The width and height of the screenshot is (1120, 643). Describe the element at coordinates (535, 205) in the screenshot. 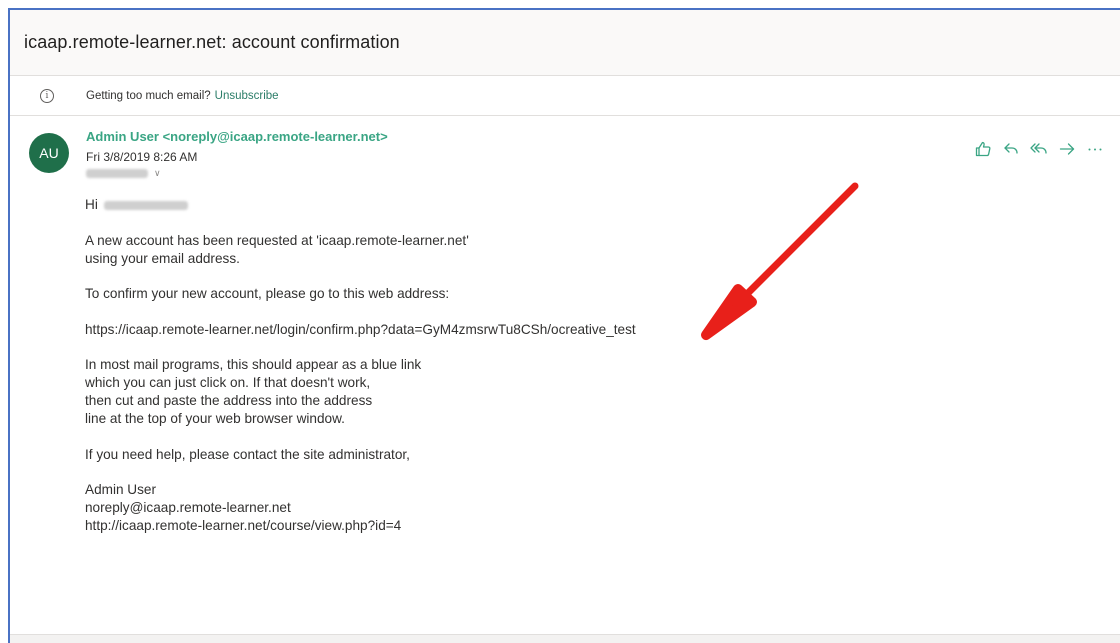

I see `greeting: Hi` at that location.